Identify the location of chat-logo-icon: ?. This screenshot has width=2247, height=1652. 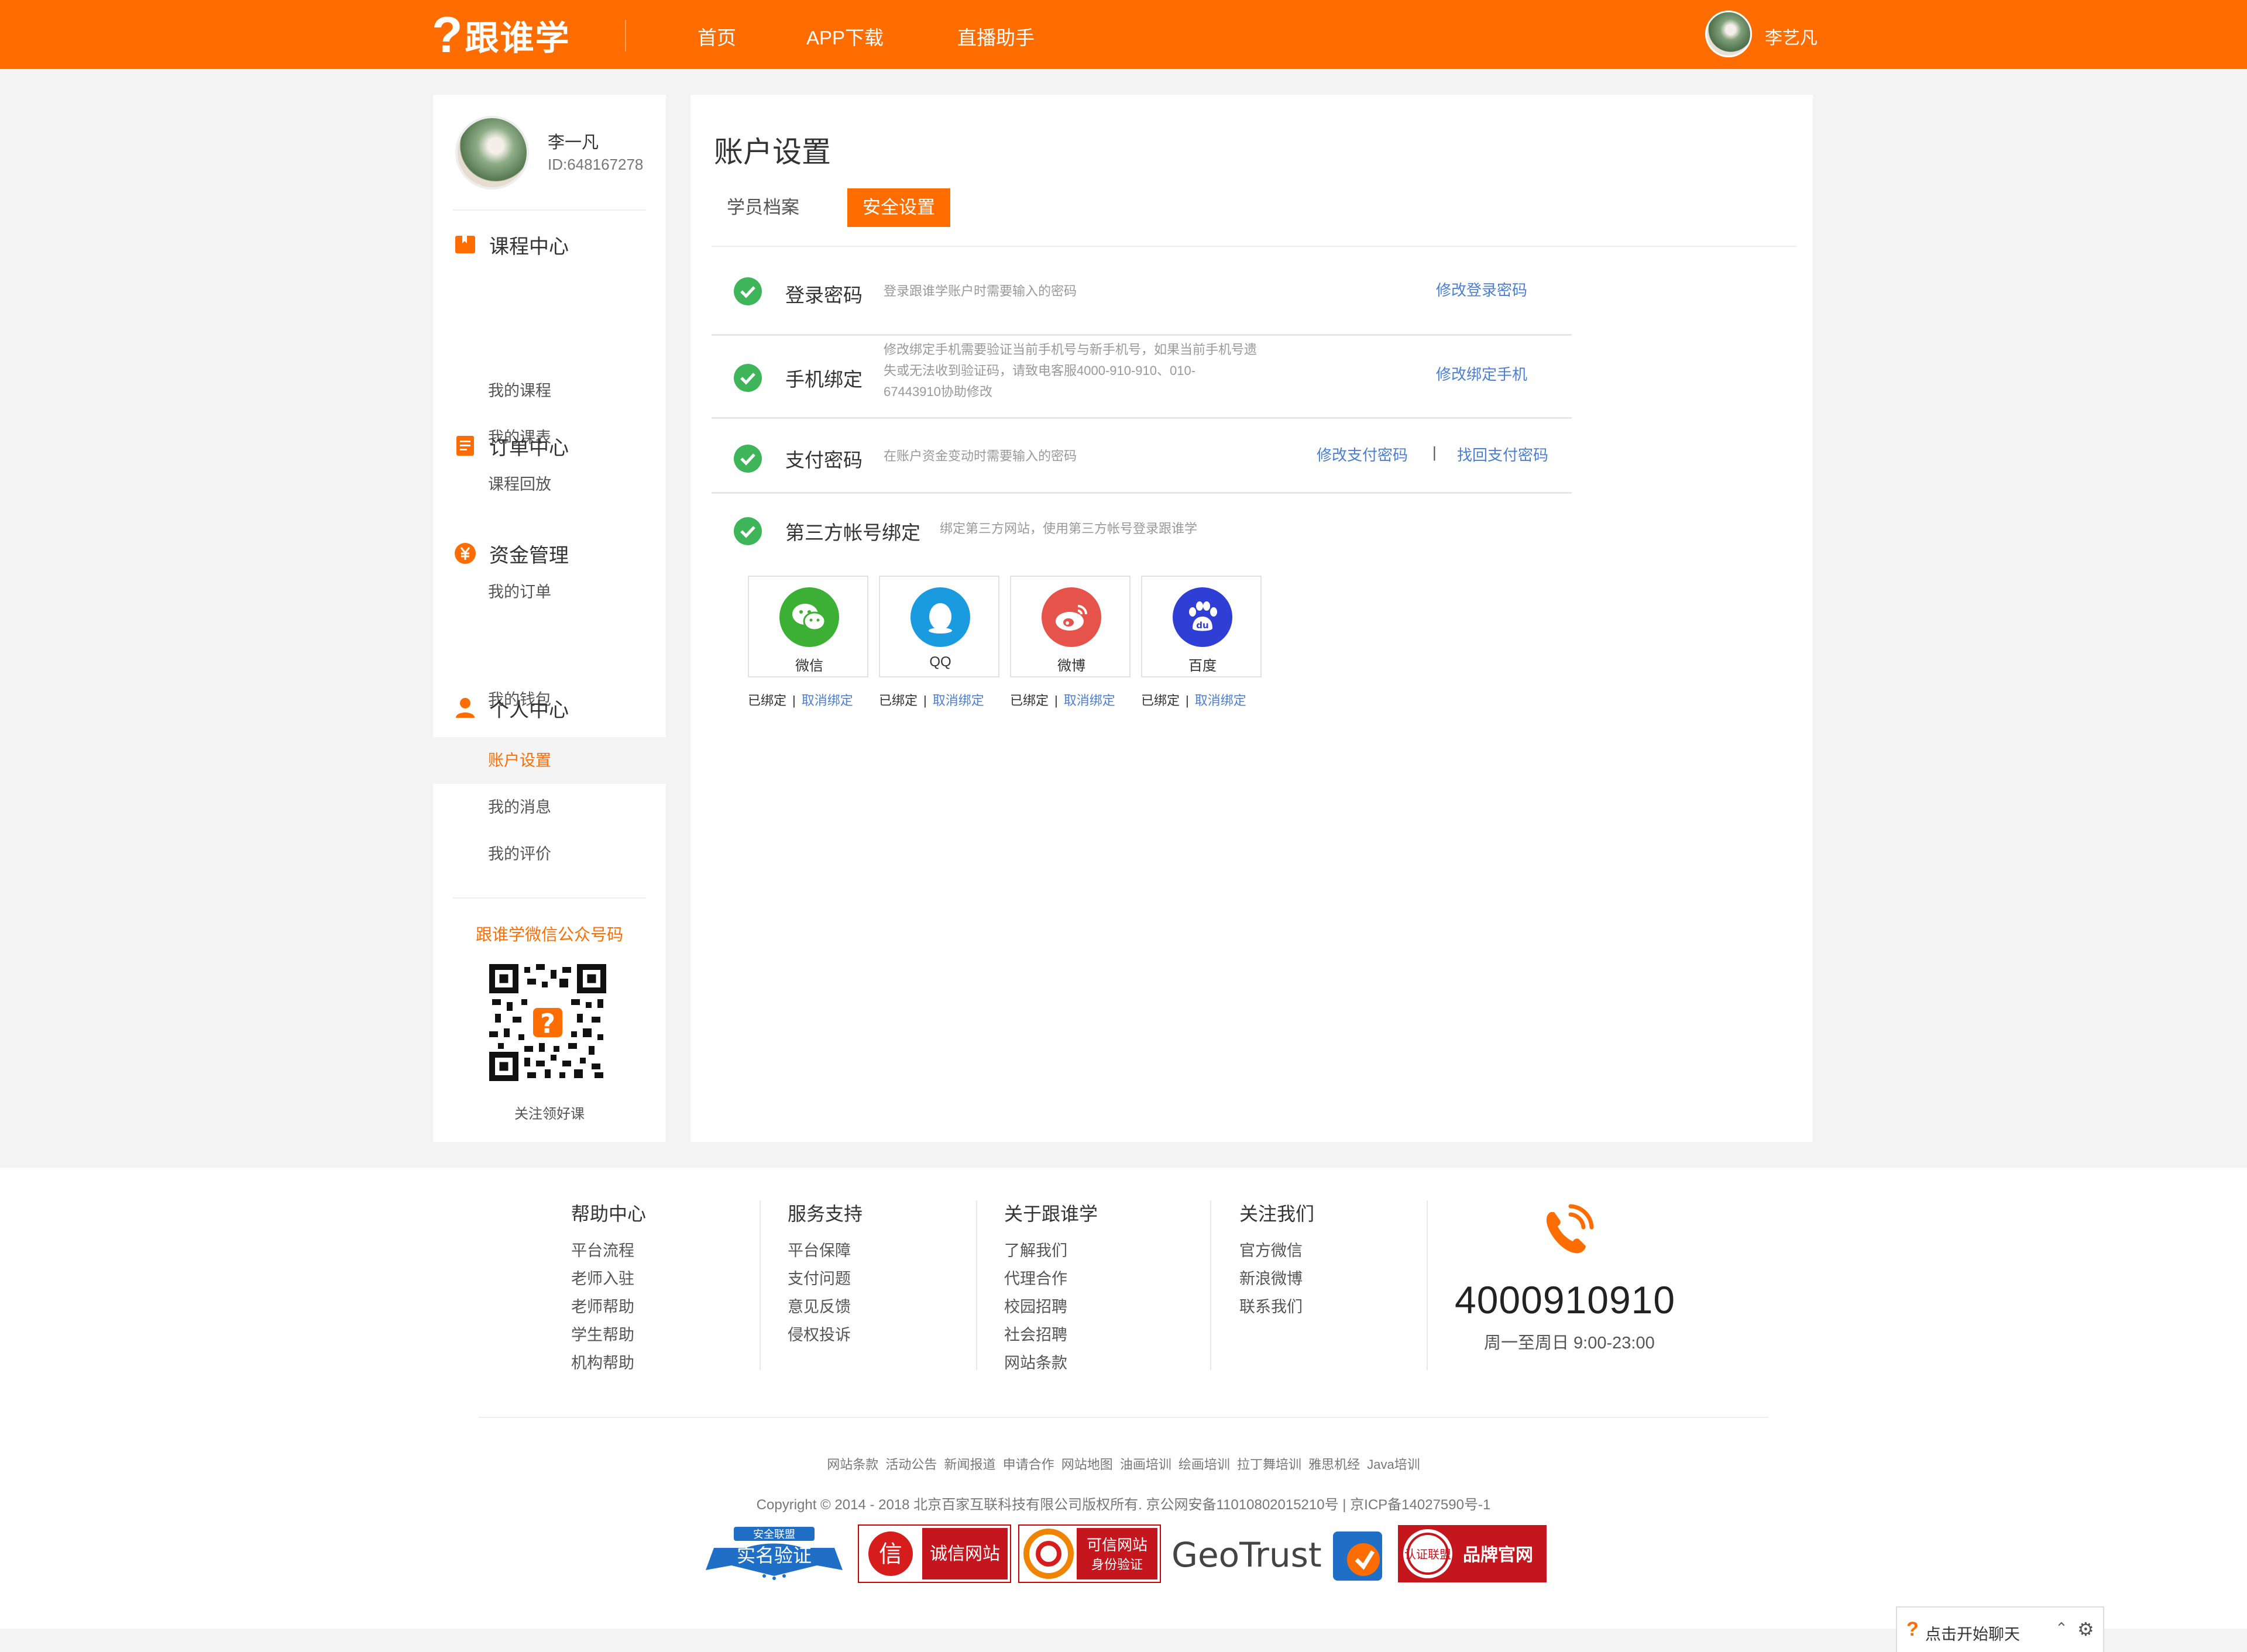
(1912, 1629).